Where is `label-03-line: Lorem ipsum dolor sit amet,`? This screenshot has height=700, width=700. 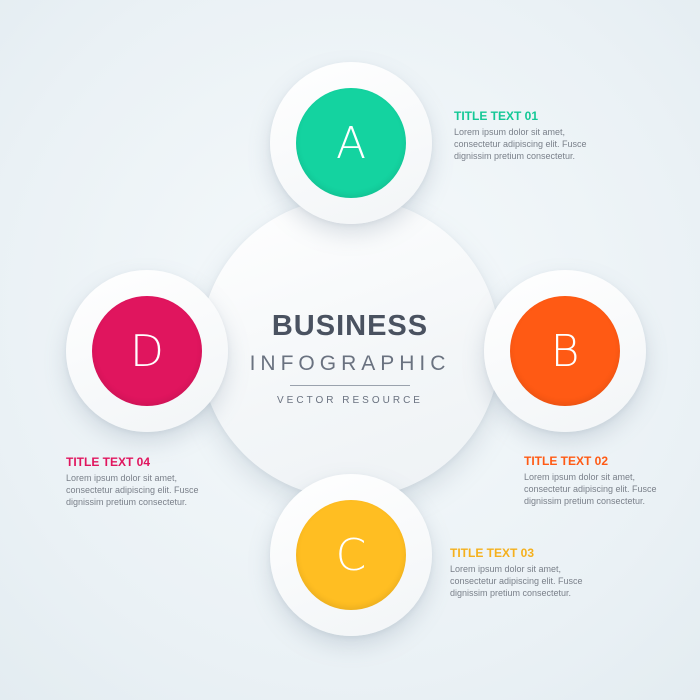
label-03-line: Lorem ipsum dolor sit amet, is located at coordinates (506, 569).